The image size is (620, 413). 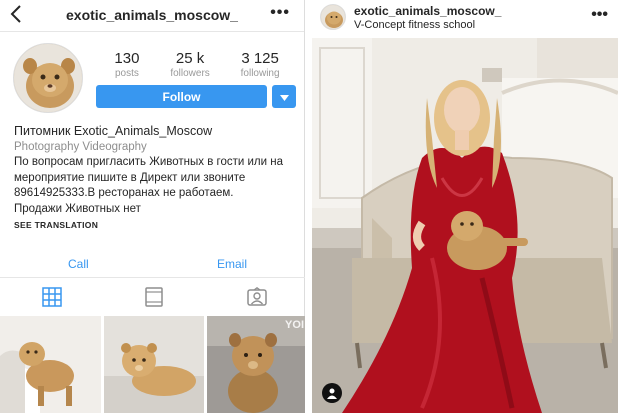 What do you see at coordinates (156, 298) in the screenshot?
I see `list-view-icon` at bounding box center [156, 298].